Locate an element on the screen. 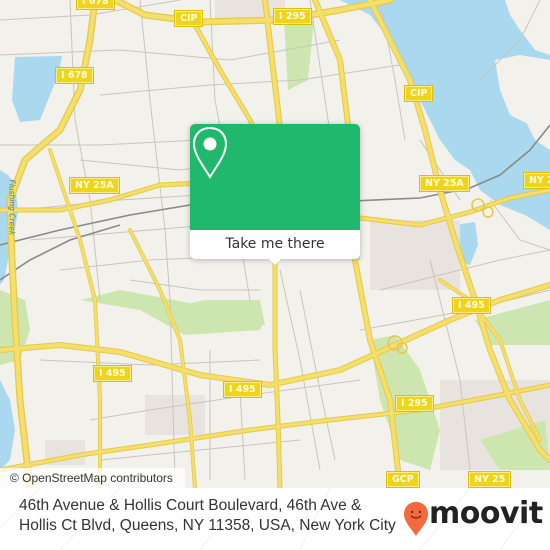 This screenshot has width=550, height=550. water-pond-left is located at coordinates (37, 89).